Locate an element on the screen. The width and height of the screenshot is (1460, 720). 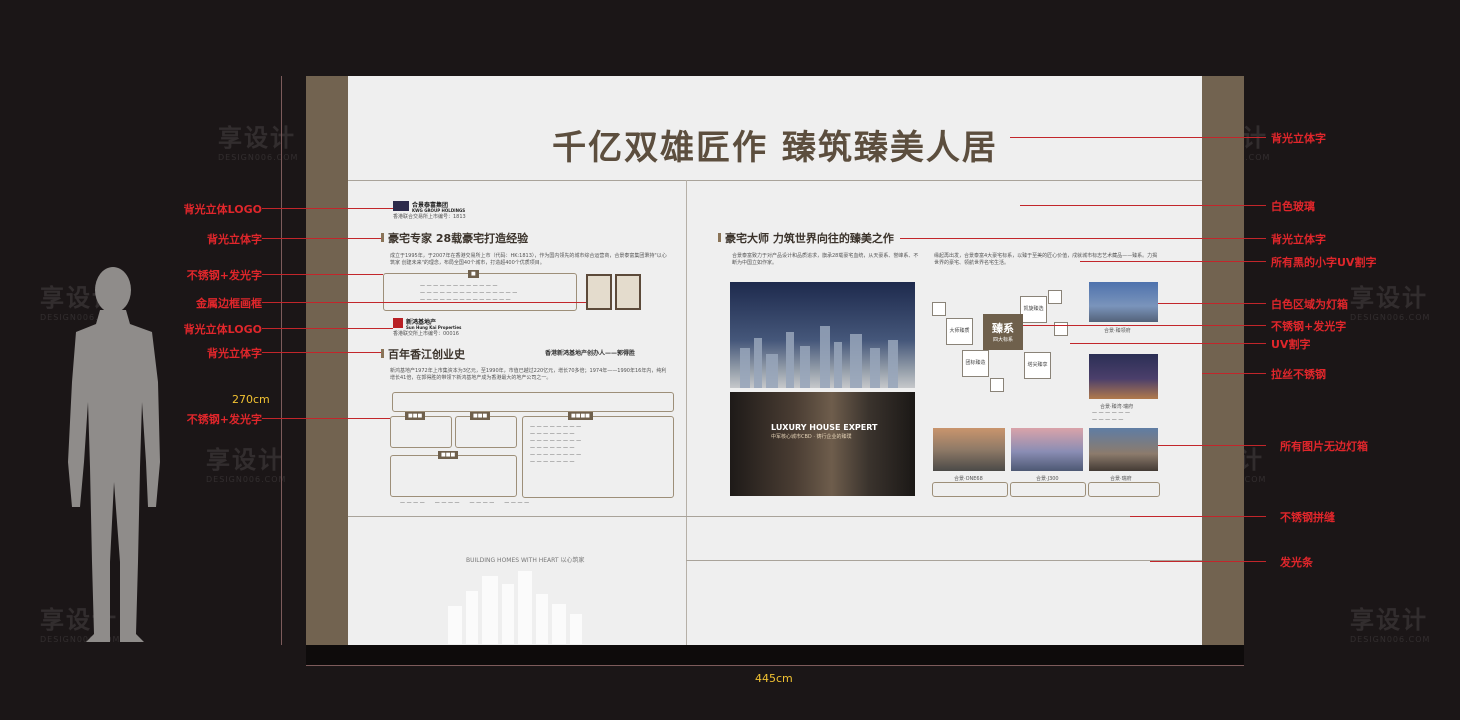
annotation: 白色玻璃 is located at coordinates (1293, 206).